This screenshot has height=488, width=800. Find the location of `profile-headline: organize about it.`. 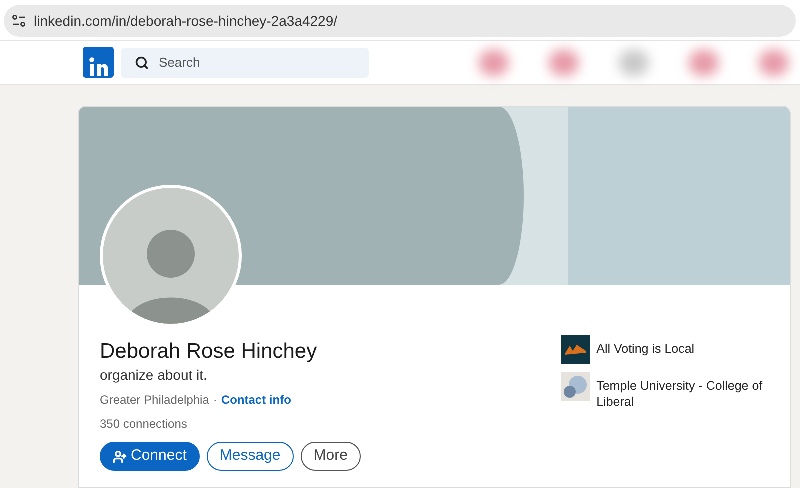

profile-headline: organize about it. is located at coordinates (154, 375).